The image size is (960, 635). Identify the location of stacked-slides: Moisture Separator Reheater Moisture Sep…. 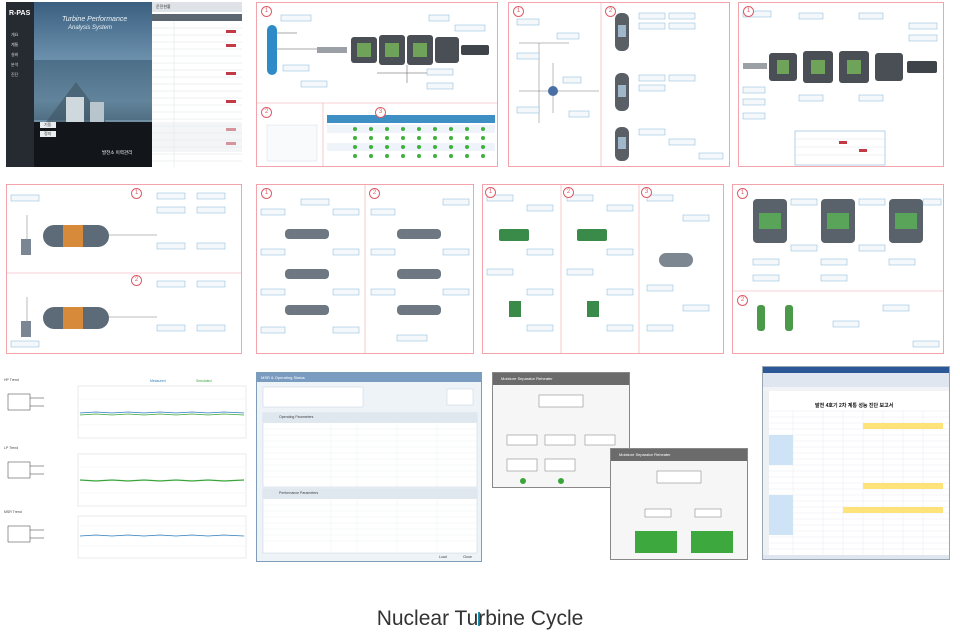
(623, 467).